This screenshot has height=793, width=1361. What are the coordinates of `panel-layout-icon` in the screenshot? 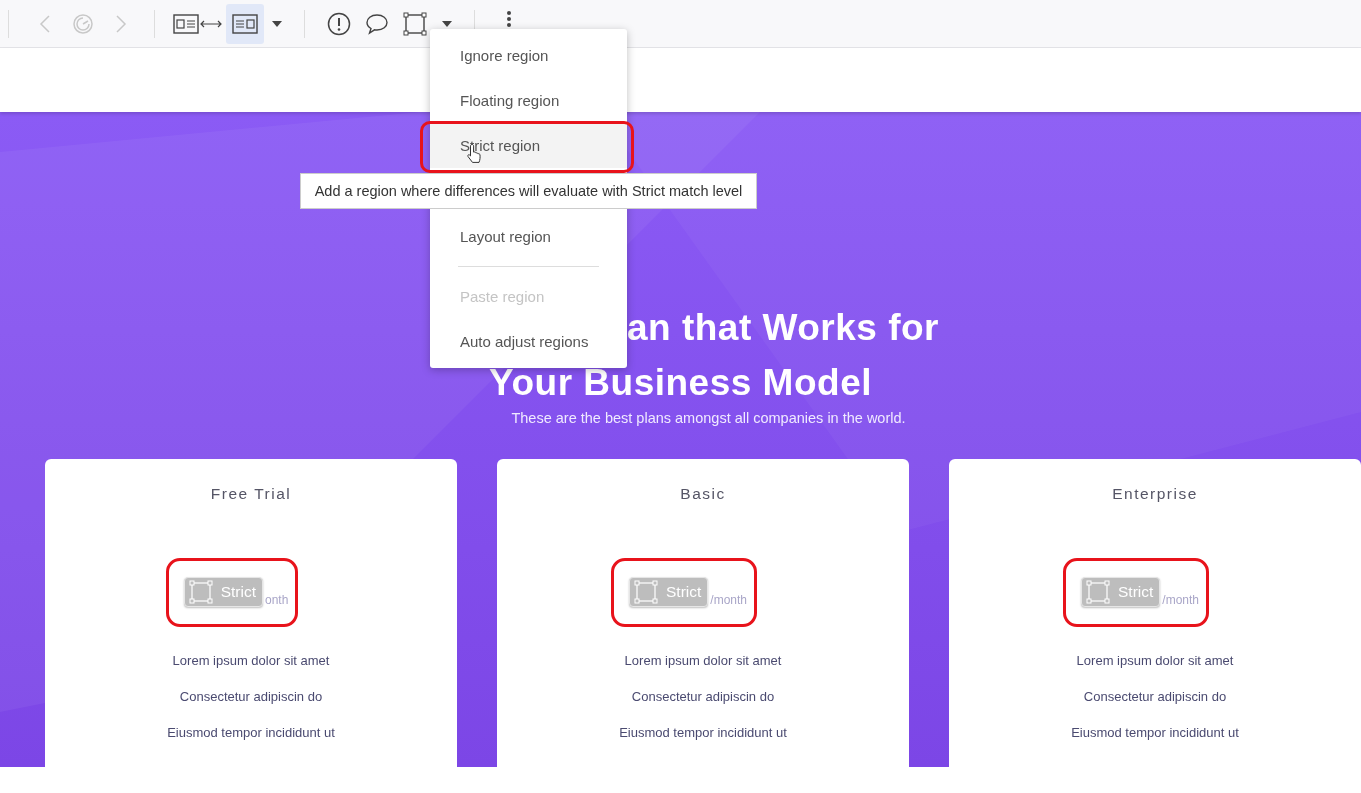 It's located at (245, 23).